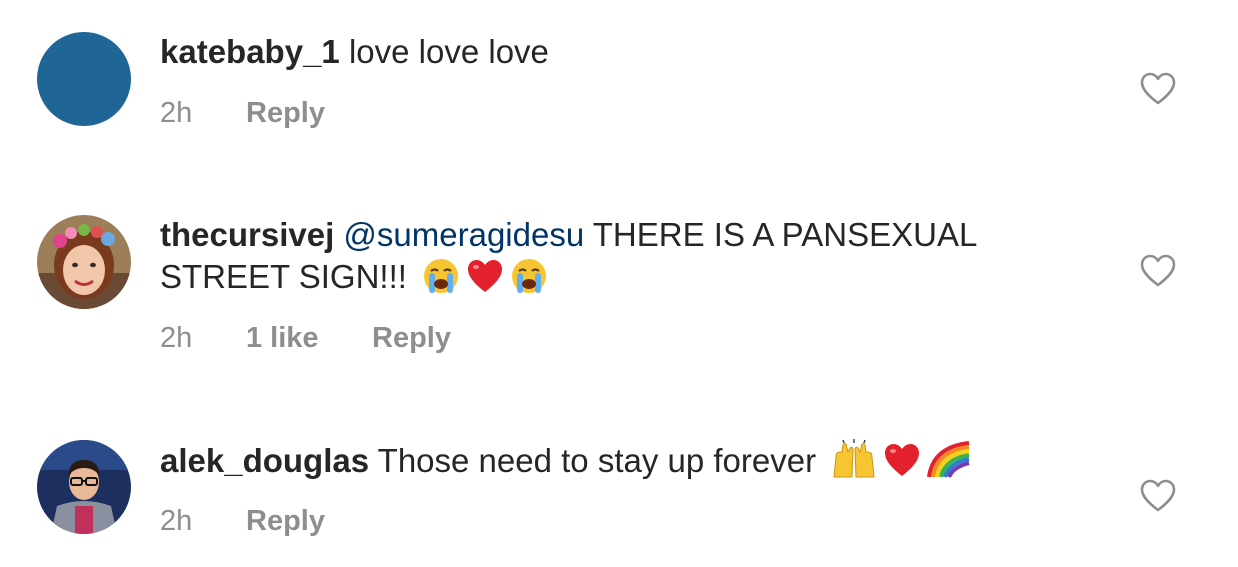  What do you see at coordinates (854, 459) in the screenshot?
I see `raising-hands-icon` at bounding box center [854, 459].